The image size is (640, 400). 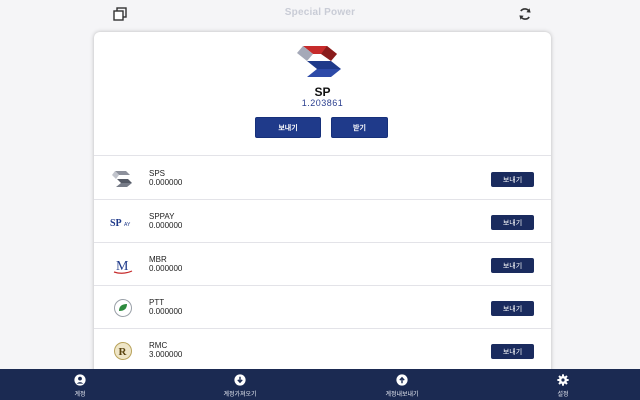 What do you see at coordinates (322, 350) in the screenshot?
I see `token-row-rmc: R RMC 3.000000 보내기` at bounding box center [322, 350].